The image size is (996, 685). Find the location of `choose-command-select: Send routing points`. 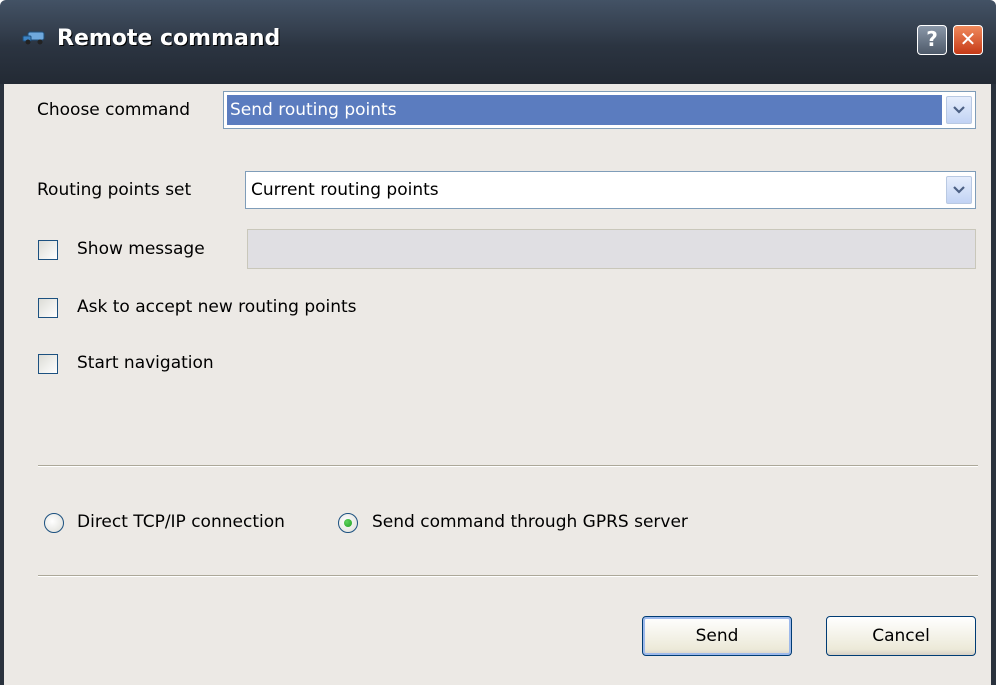

choose-command-select: Send routing points is located at coordinates (599, 110).